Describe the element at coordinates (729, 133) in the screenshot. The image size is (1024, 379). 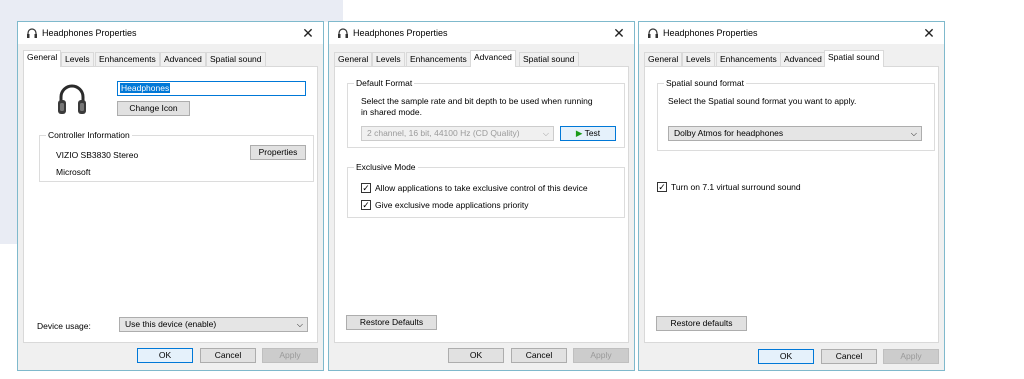
I see `spatial-format-value: Dolby Atmos for headphones` at that location.